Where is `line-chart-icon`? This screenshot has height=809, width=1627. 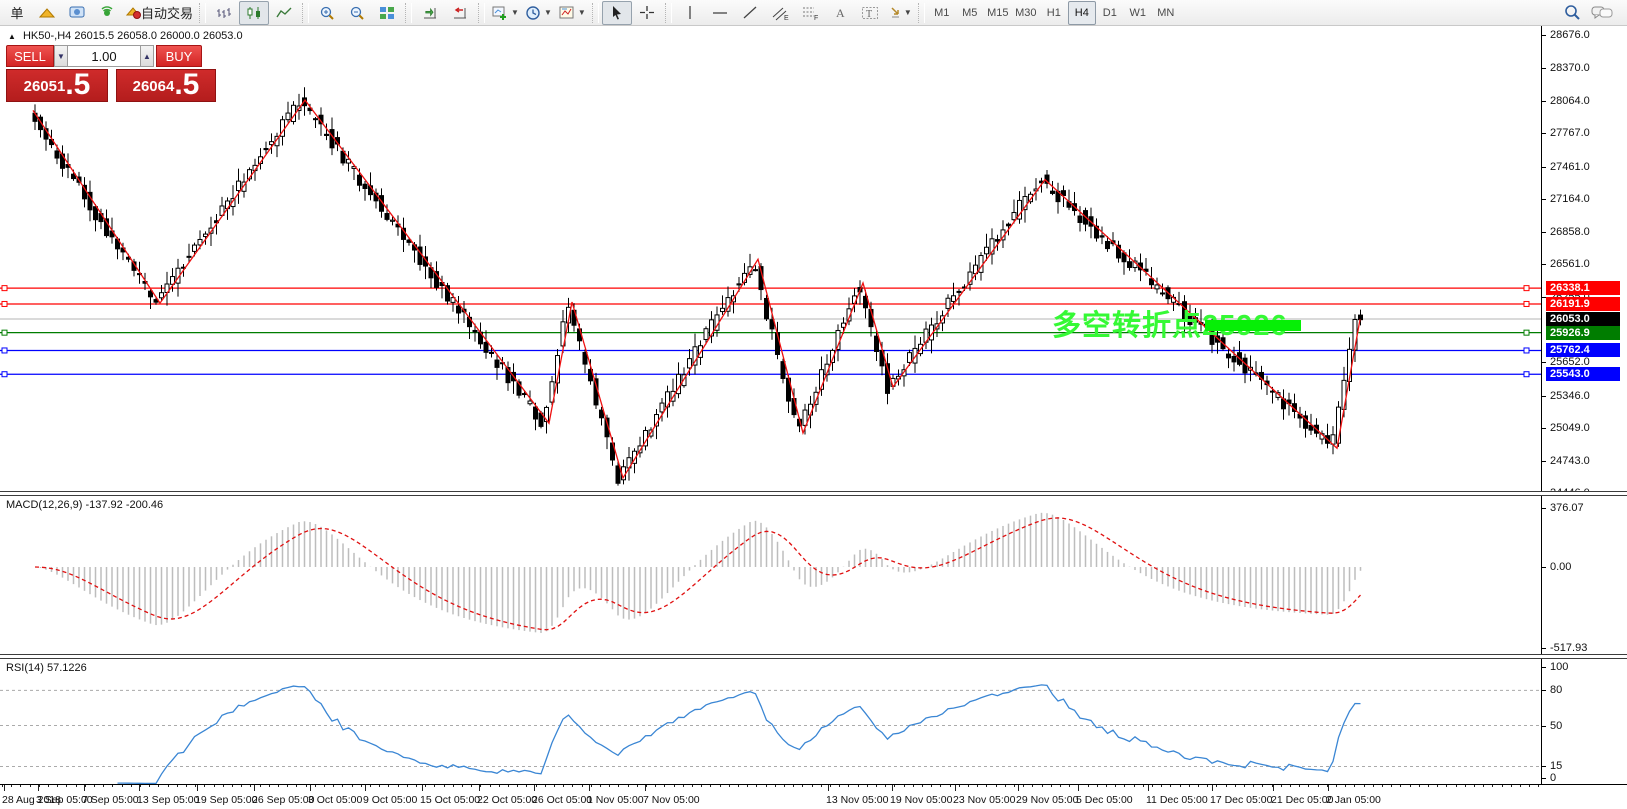
line-chart-icon is located at coordinates (284, 13).